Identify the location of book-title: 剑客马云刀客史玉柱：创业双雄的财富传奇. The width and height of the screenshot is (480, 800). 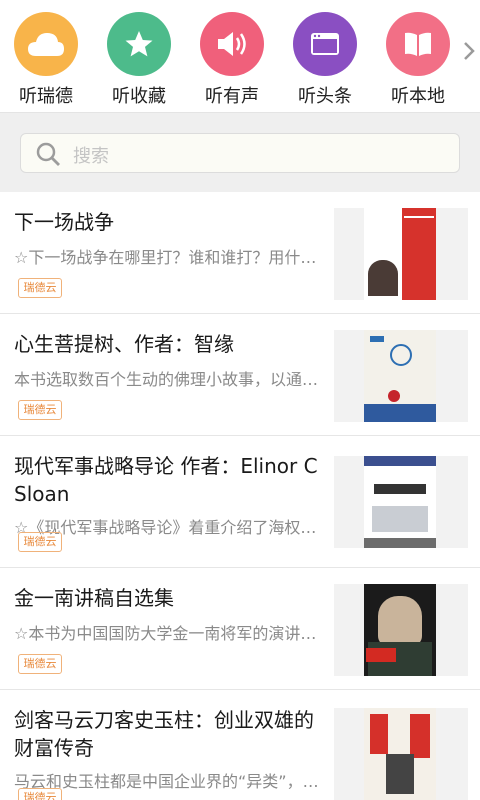
(164, 734).